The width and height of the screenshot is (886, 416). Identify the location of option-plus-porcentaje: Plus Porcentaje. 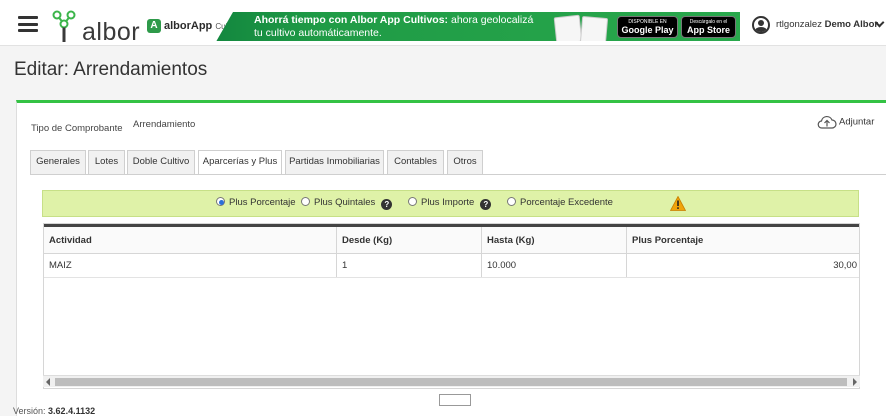
(256, 202).